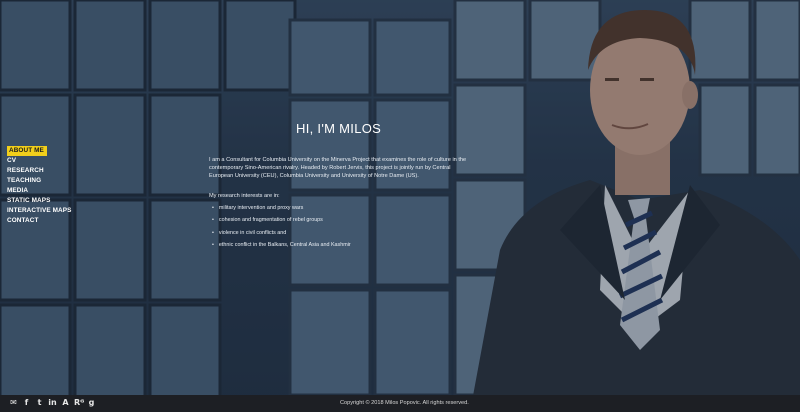 The image size is (800, 412). I want to click on interests-label: My research interests are in:, so click(244, 196).